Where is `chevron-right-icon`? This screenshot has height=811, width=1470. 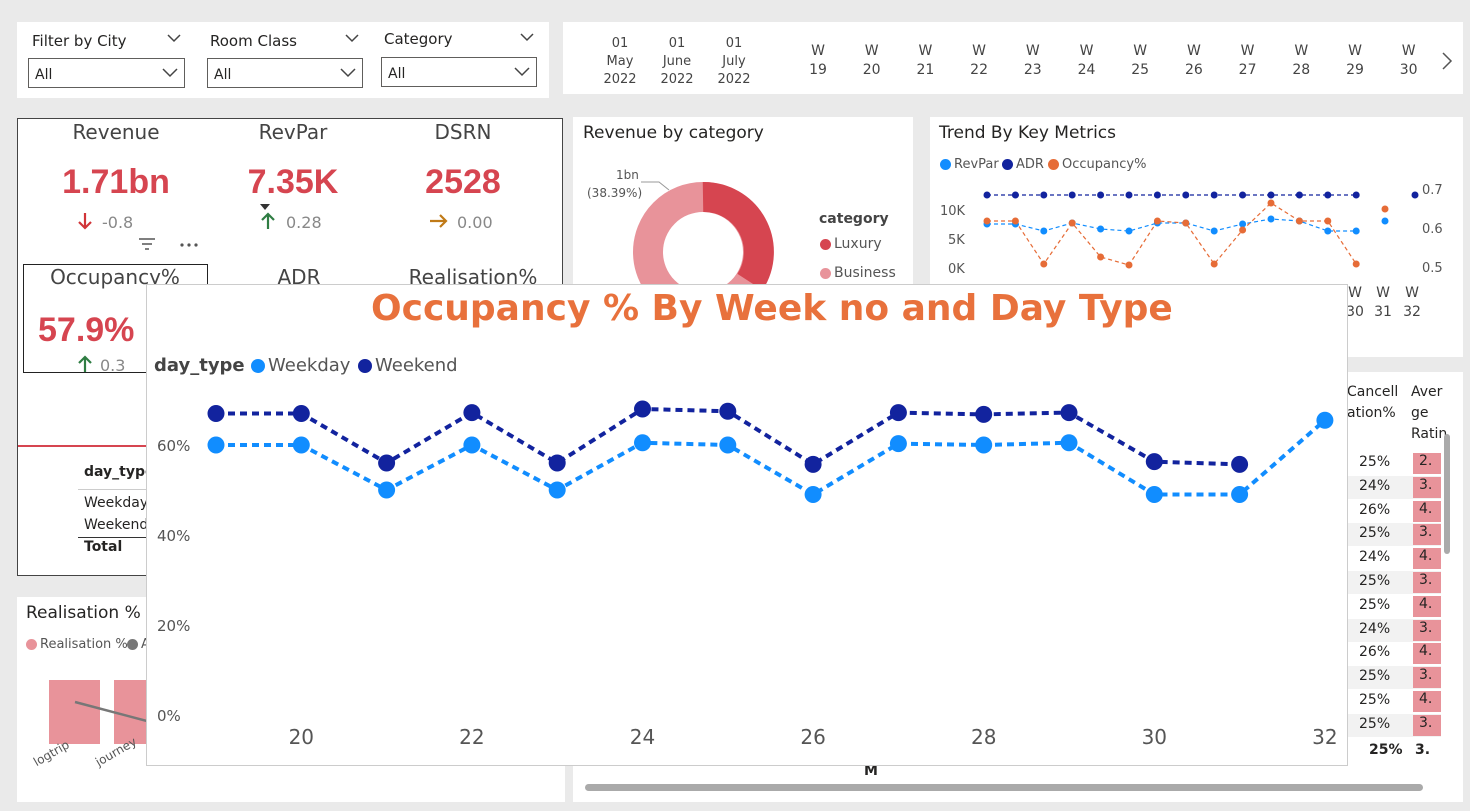 chevron-right-icon is located at coordinates (1447, 61).